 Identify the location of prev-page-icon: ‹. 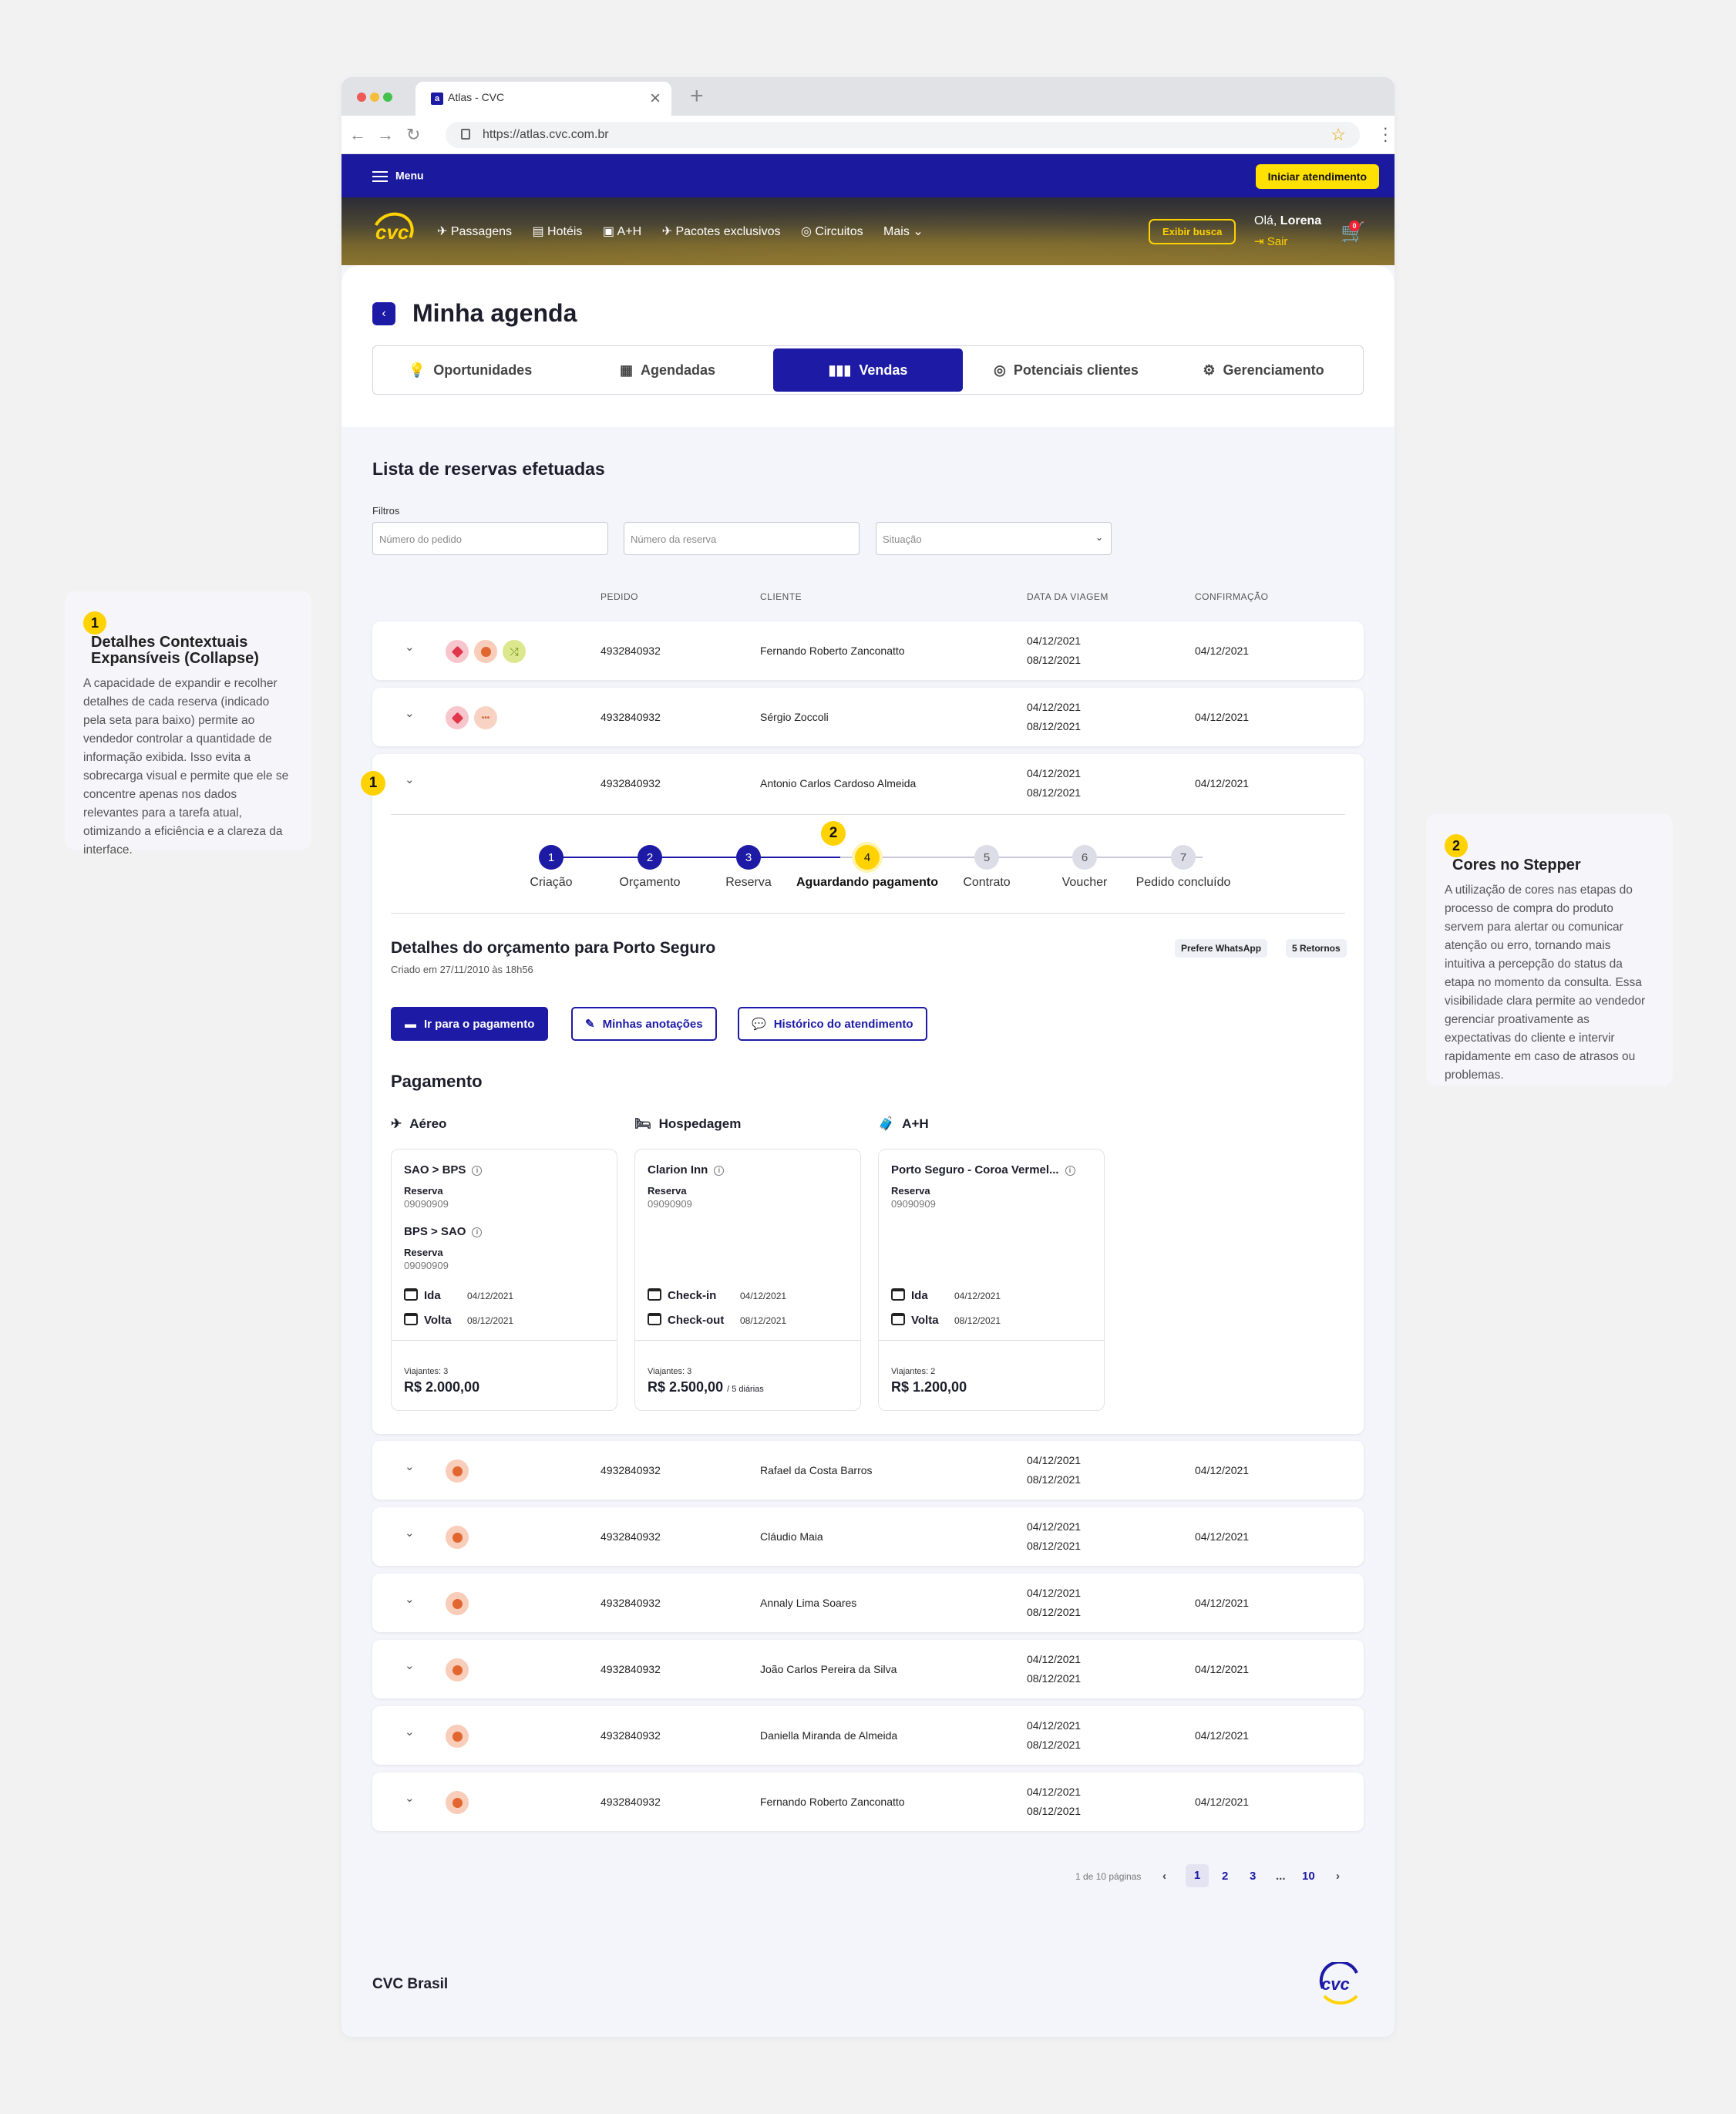
(1164, 1877).